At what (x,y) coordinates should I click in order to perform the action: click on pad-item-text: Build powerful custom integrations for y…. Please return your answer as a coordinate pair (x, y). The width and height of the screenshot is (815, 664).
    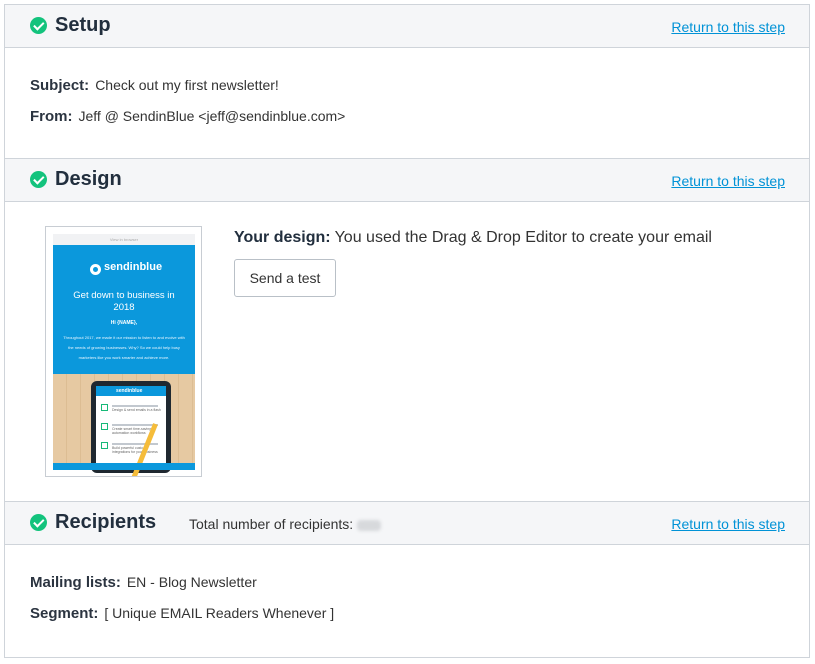
    Looking at the image, I should click on (135, 450).